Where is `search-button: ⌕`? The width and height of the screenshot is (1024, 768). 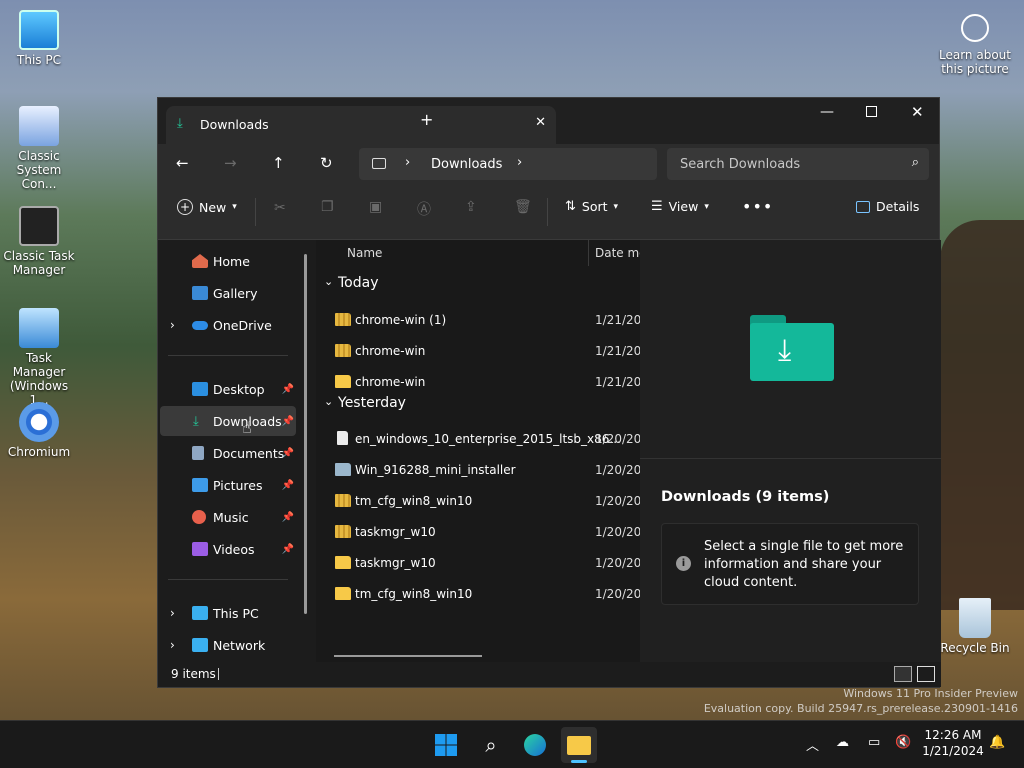 search-button: ⌕ is located at coordinates (491, 745).